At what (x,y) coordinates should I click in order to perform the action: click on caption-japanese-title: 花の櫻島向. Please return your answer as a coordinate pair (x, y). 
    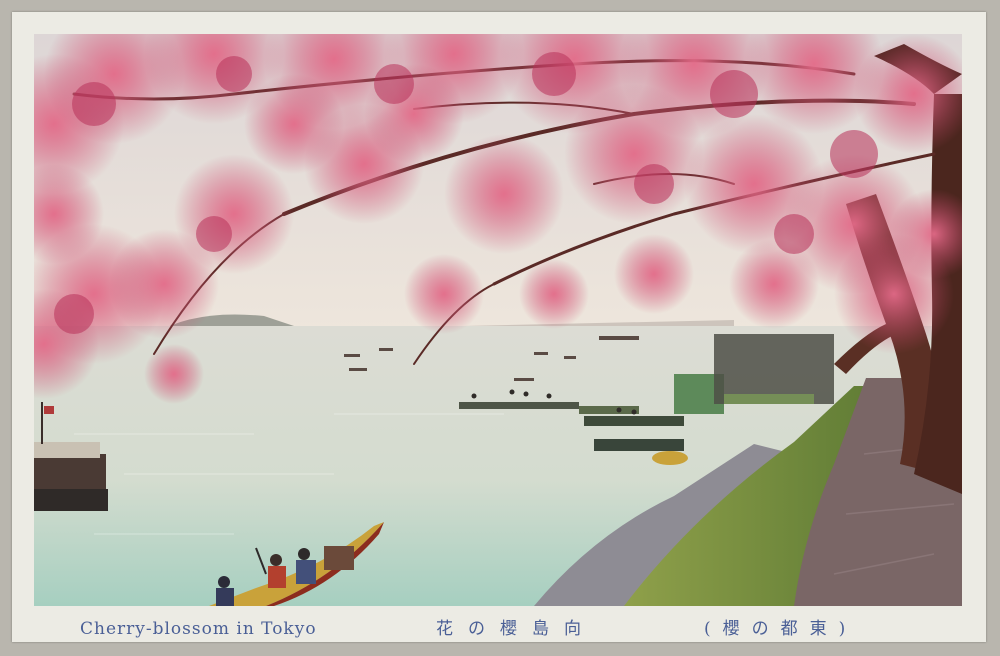
    Looking at the image, I should click on (516, 629).